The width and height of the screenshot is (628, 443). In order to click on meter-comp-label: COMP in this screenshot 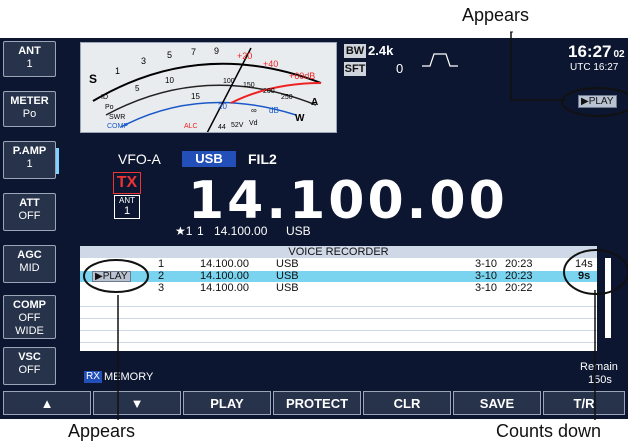, I will do `click(117, 126)`.